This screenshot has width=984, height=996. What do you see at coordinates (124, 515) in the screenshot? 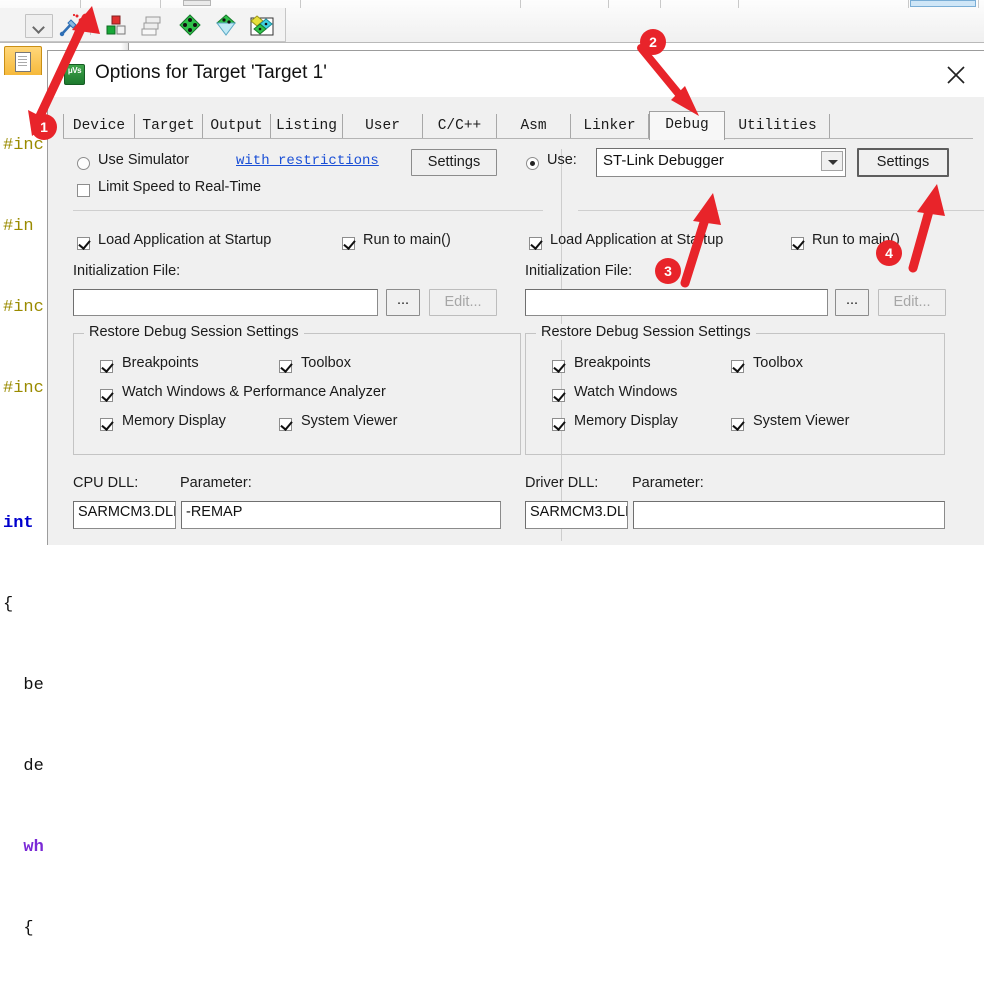
I see `cpu-dll-input: SARMCM3.DLL` at bounding box center [124, 515].